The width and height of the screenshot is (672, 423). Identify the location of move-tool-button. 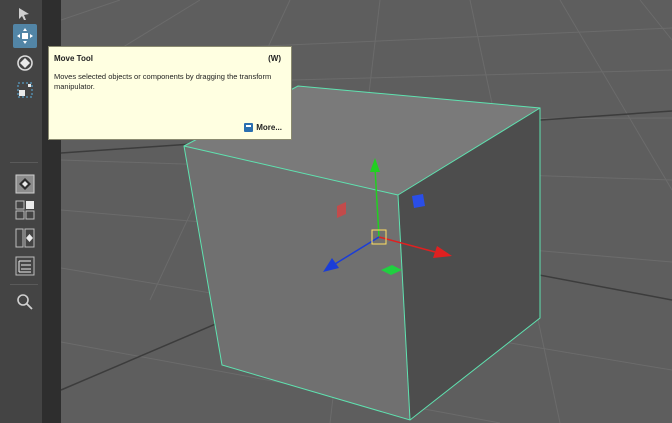
(25, 36).